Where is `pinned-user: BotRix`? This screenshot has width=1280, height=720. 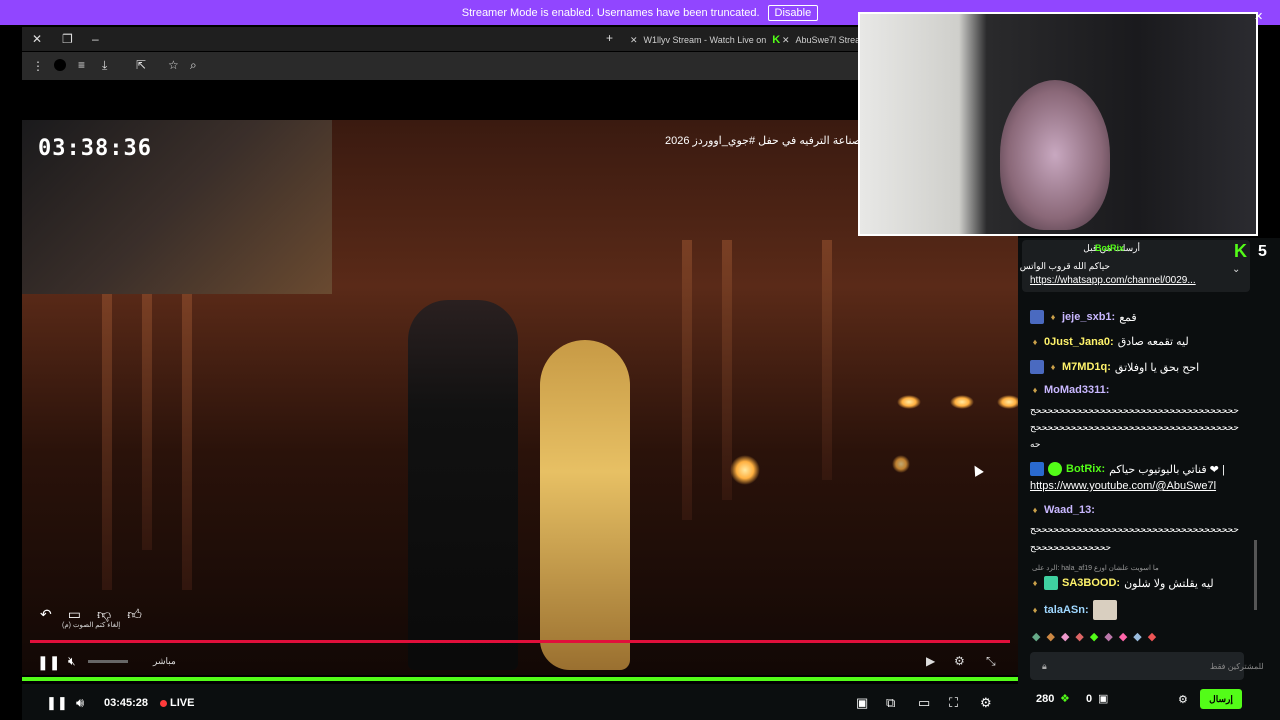
pinned-user: BotRix is located at coordinates (1109, 248).